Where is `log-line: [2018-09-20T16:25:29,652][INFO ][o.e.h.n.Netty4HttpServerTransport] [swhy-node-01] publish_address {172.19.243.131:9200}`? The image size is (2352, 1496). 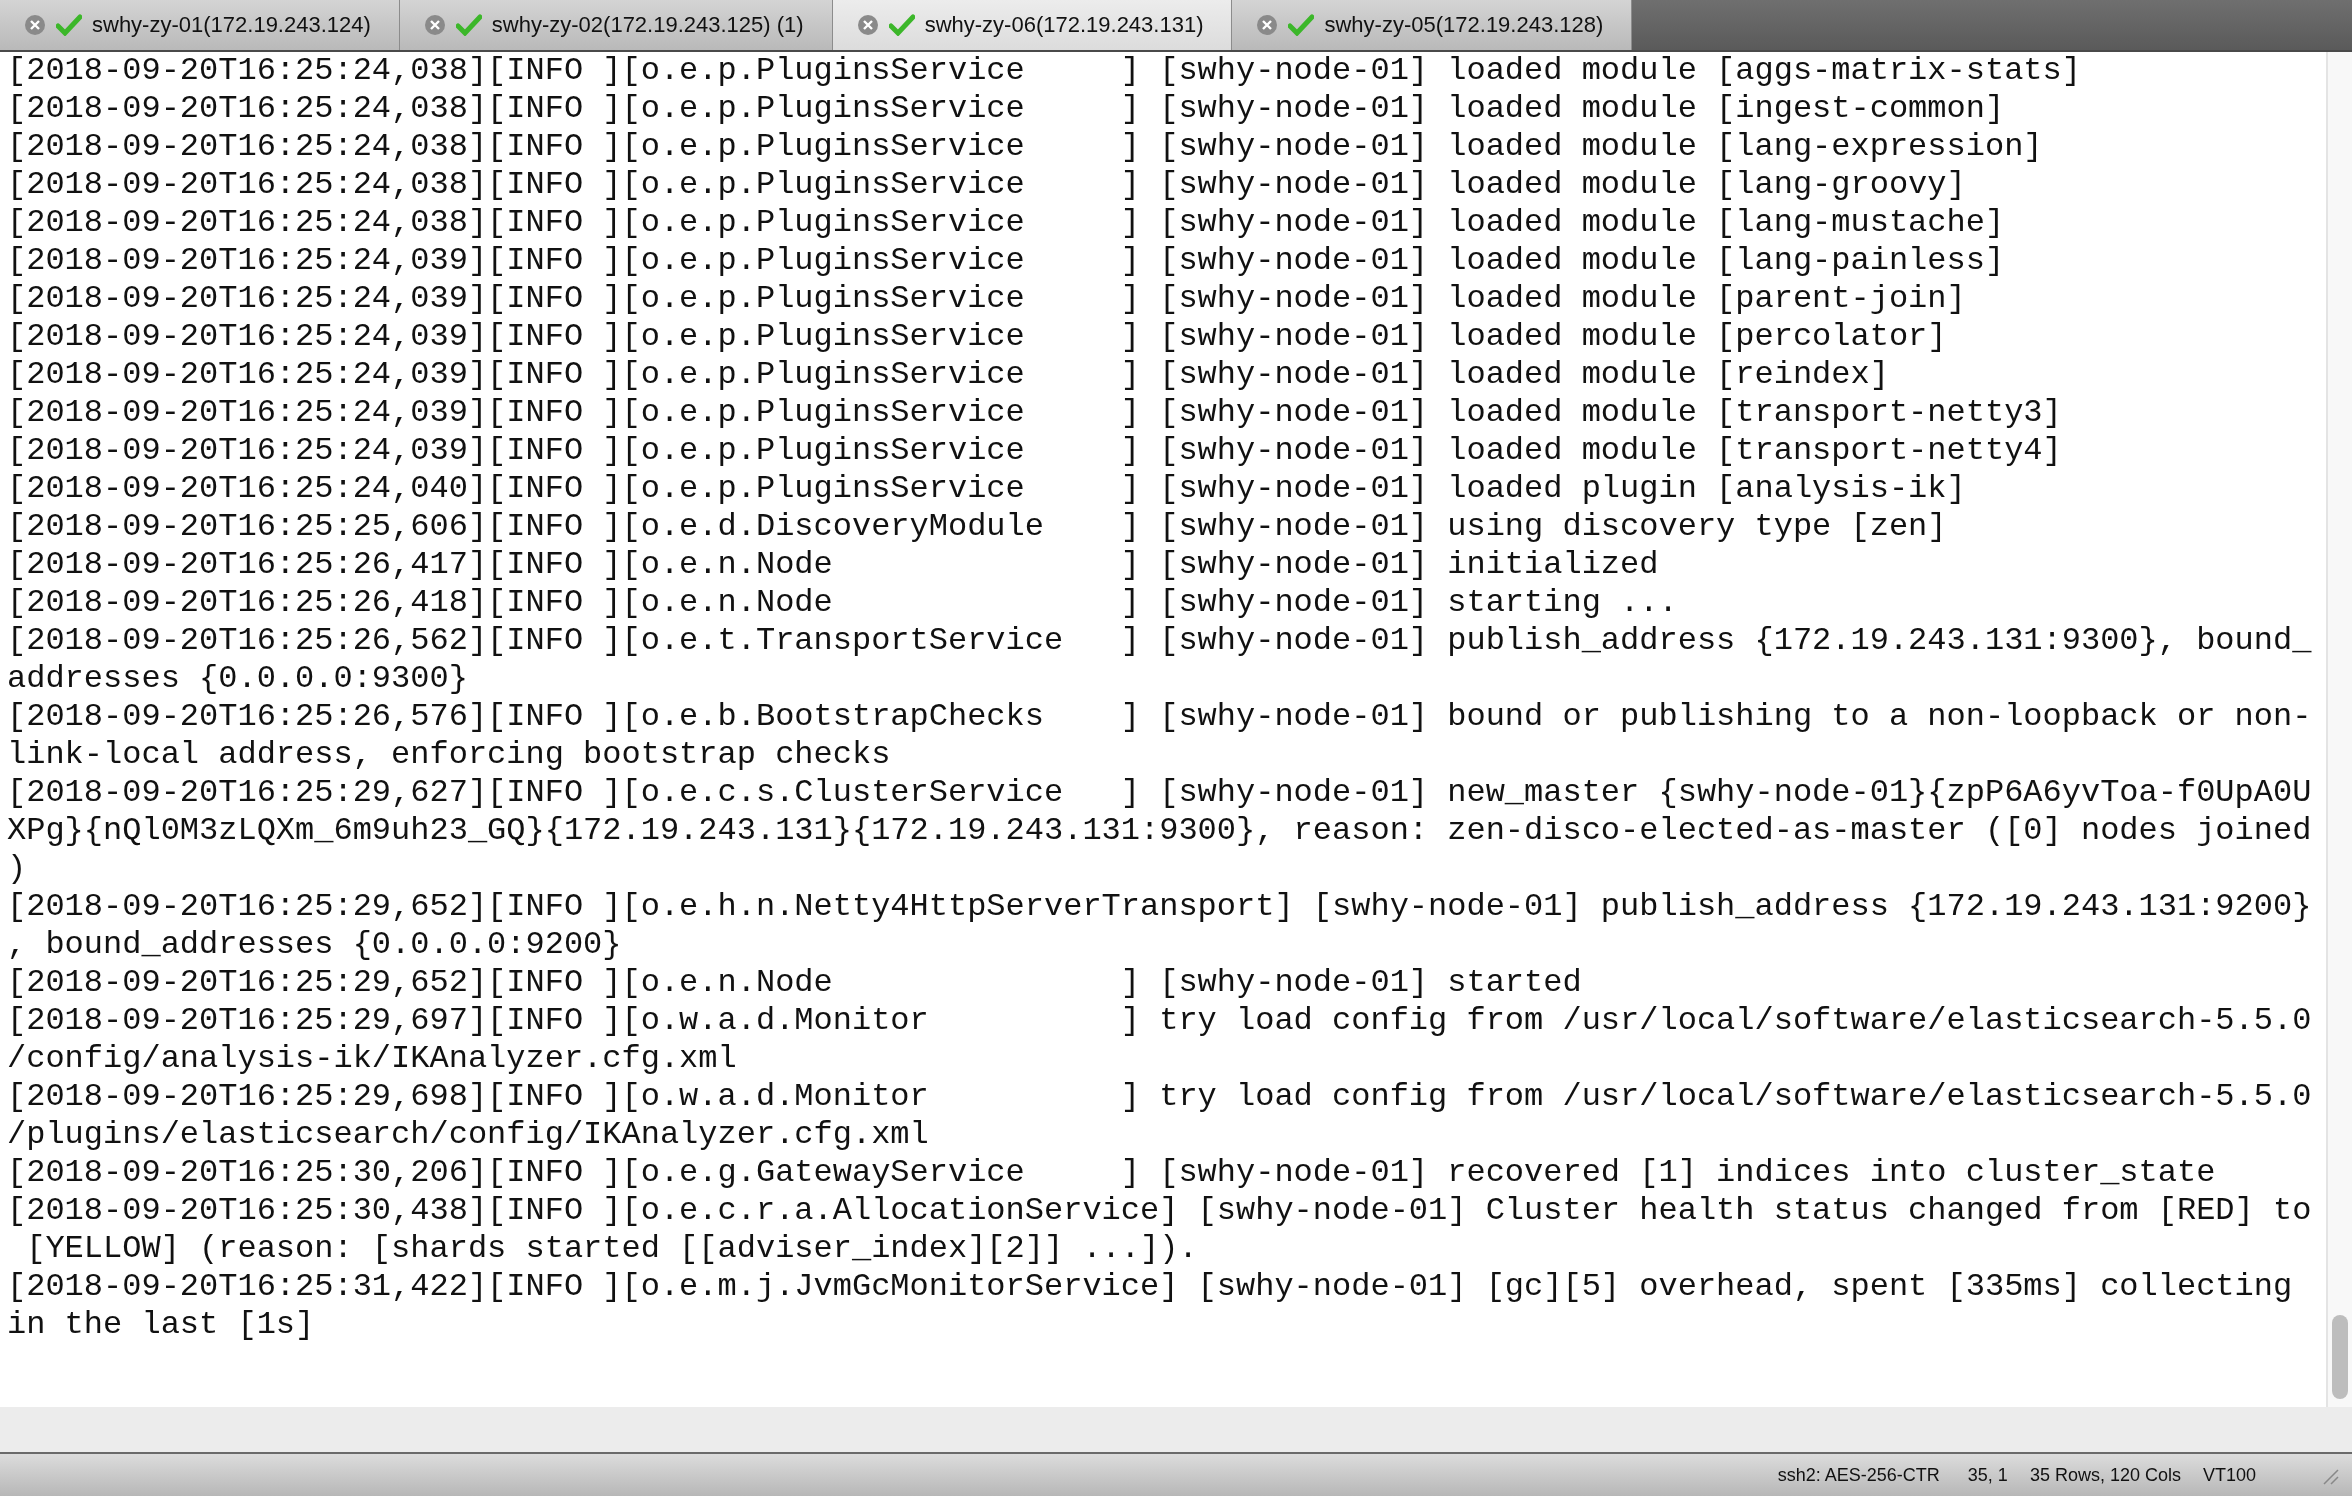 log-line: [2018-09-20T16:25:29,652][INFO ][o.e.h.n.Netty4HttpServerTransport] [swhy-node-01] publish_address {172.19.243.131:9200} is located at coordinates (1160, 907).